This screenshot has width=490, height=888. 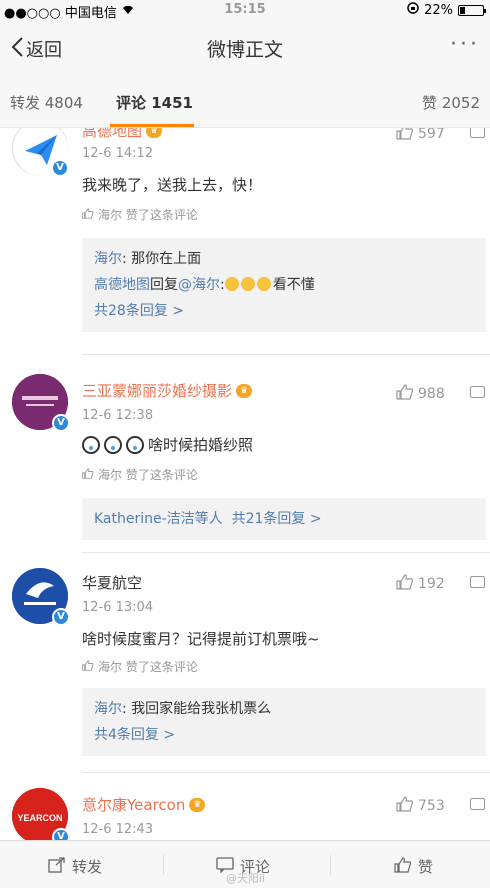 I want to click on like-post-button: 赞, so click(x=413, y=866).